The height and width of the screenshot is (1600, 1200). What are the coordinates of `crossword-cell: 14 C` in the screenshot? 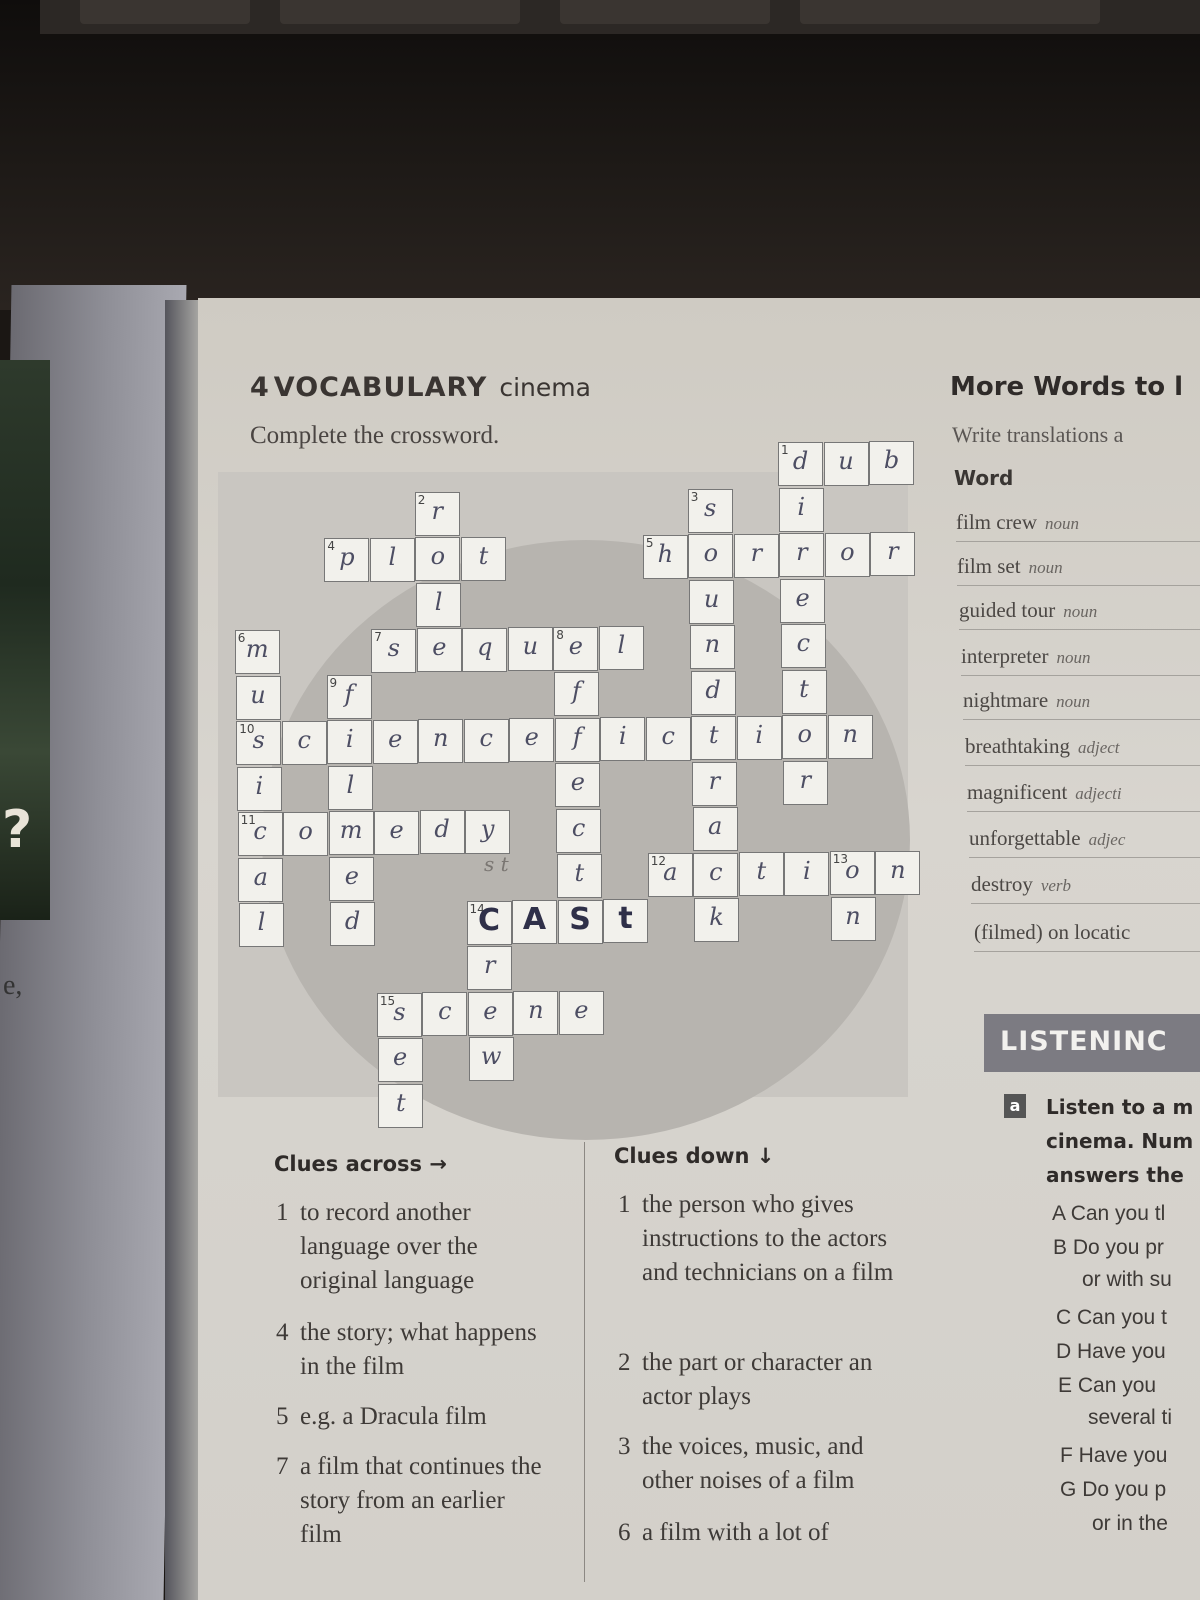 It's located at (489, 922).